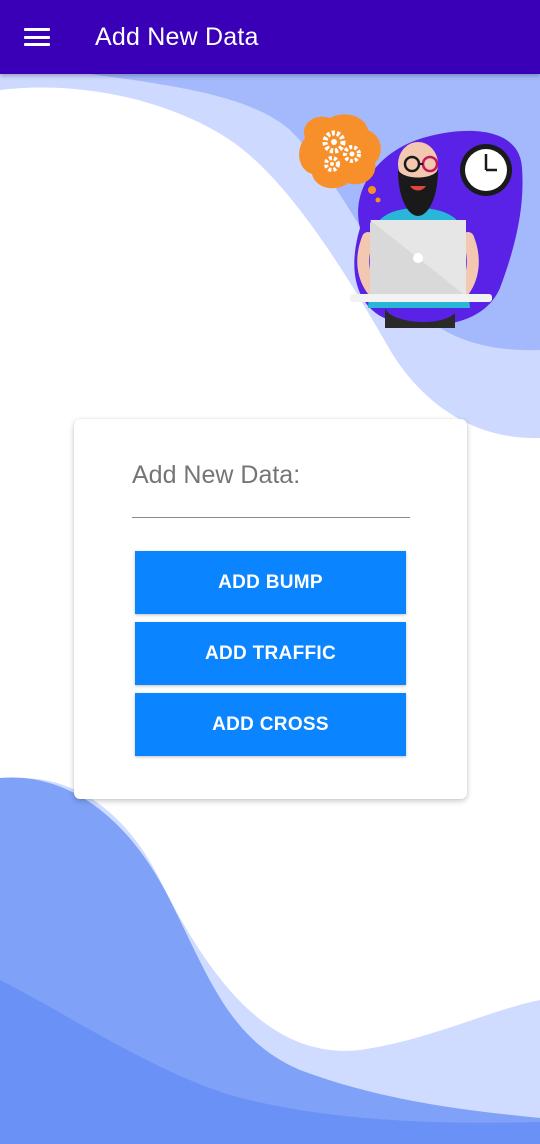 The width and height of the screenshot is (540, 1144). I want to click on add-cross-button: ADD CROSS, so click(270, 724).